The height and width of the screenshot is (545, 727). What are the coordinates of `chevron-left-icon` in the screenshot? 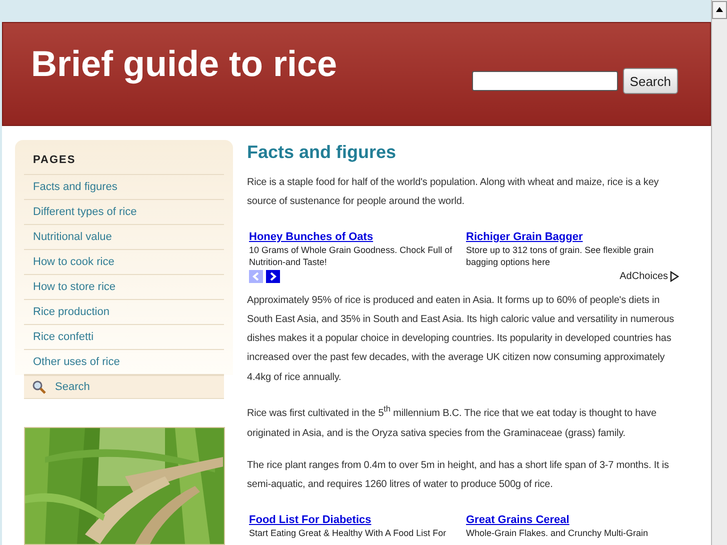 It's located at (256, 276).